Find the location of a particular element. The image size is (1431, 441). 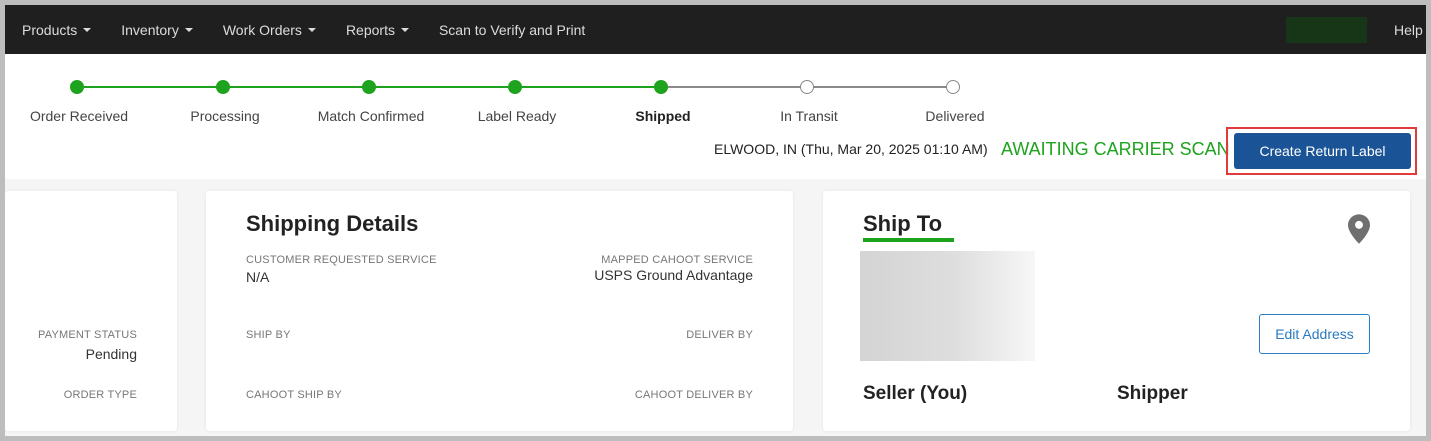

payment-status-label: PAYMENT STATUS is located at coordinates (87, 335).